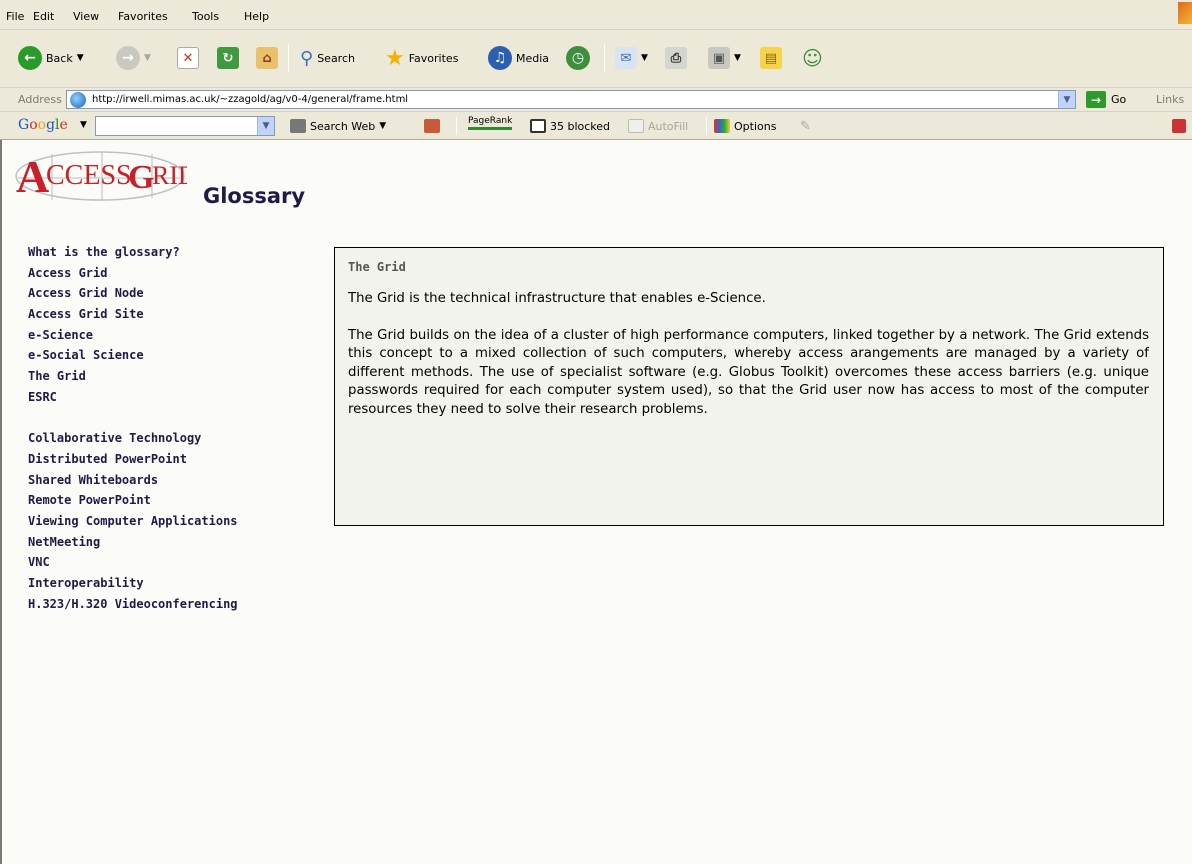  I want to click on menu-favorites: Favorites, so click(143, 16).